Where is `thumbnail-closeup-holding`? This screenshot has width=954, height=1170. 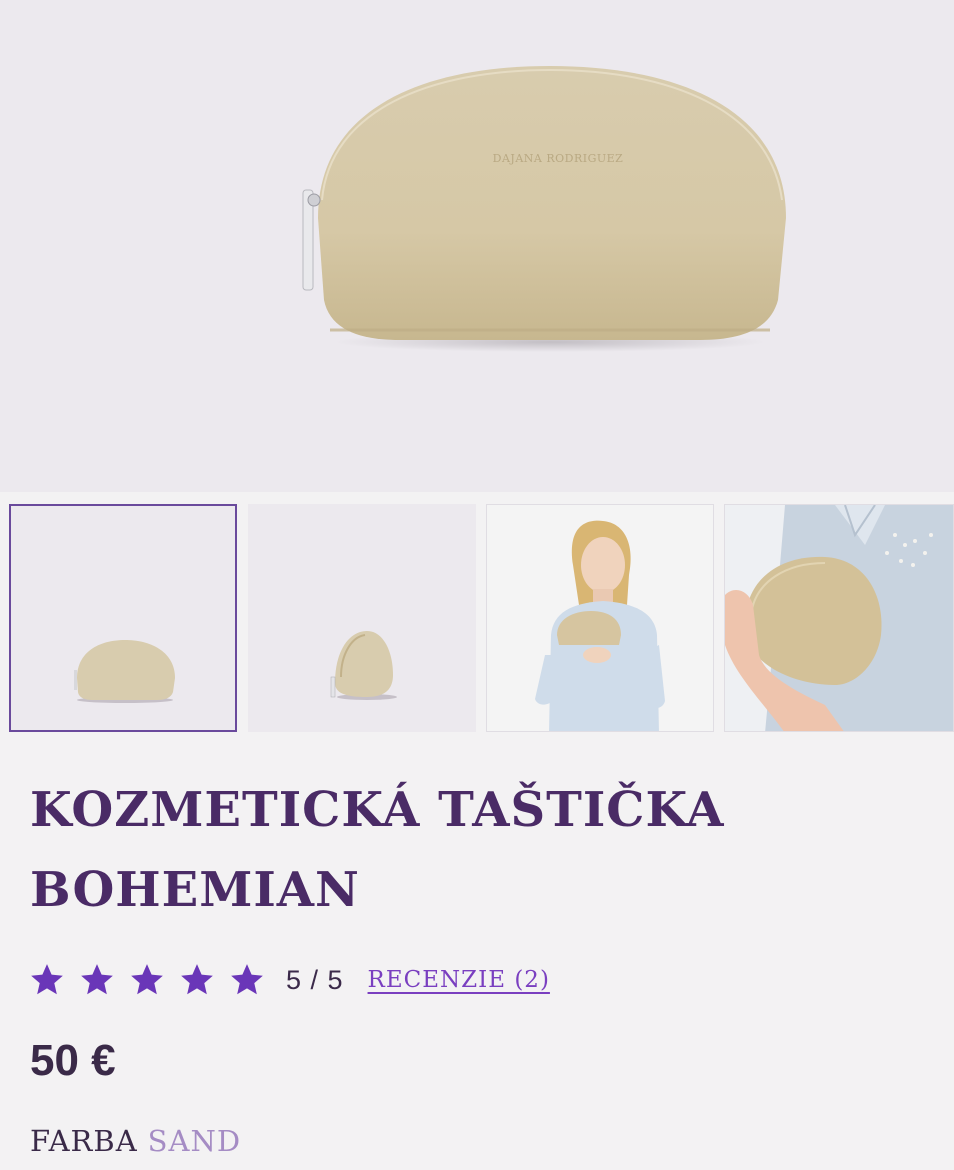
thumbnail-closeup-holding is located at coordinates (839, 618).